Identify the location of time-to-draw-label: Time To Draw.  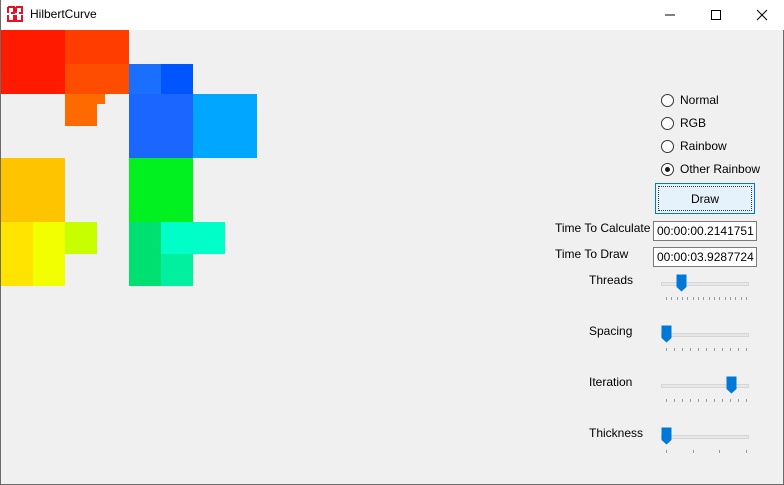
(592, 254).